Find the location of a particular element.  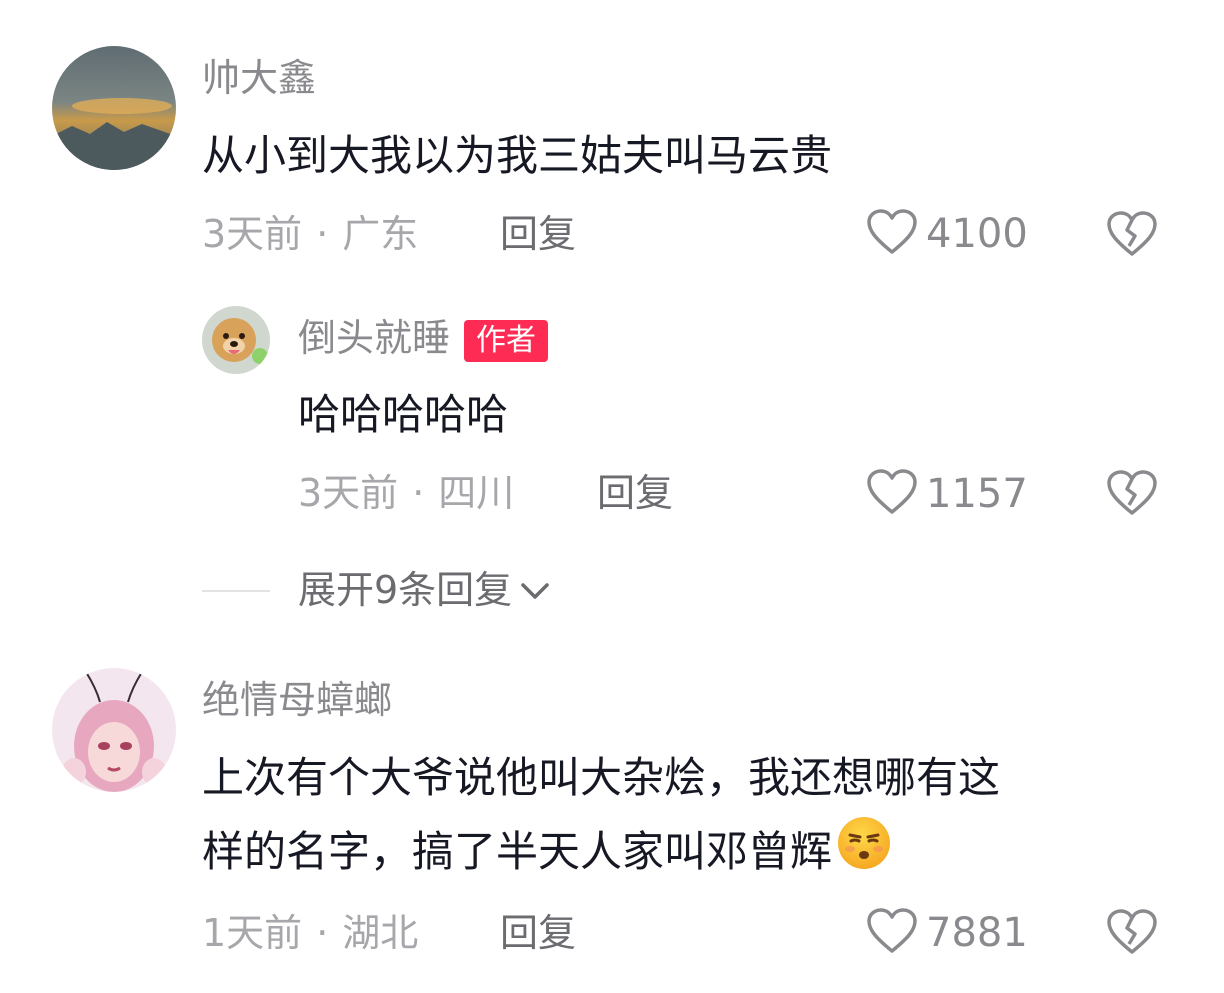

comment-text: 从小到大我以为我三姑夫叫马云贵 is located at coordinates (517, 155).